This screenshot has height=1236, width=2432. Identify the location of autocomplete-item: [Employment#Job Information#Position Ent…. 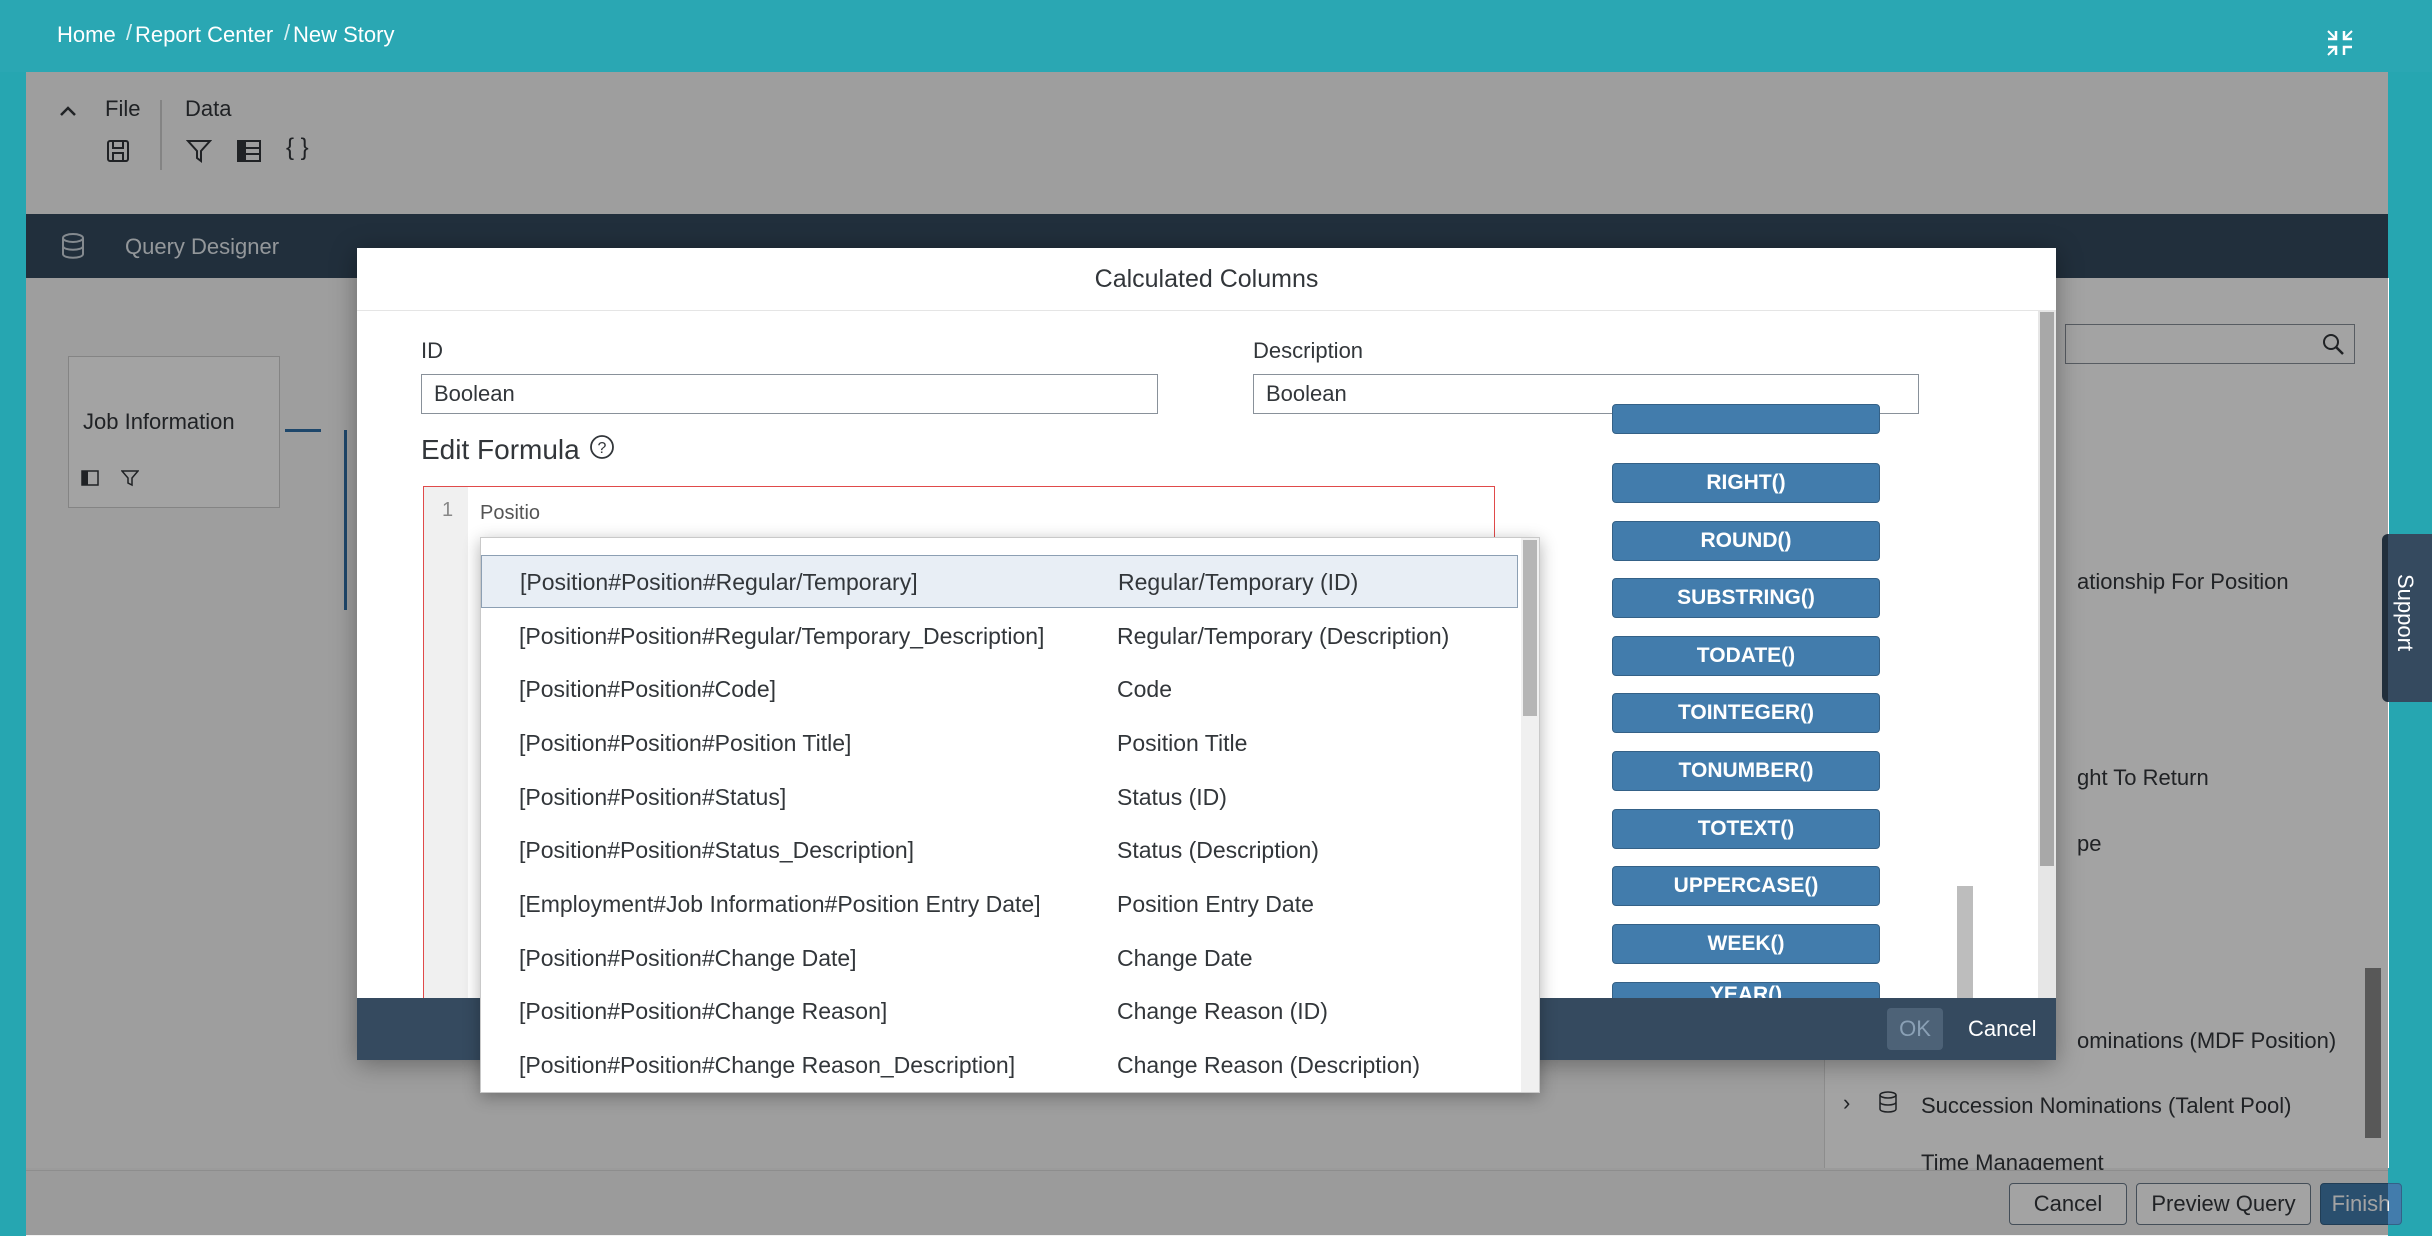
(999, 904).